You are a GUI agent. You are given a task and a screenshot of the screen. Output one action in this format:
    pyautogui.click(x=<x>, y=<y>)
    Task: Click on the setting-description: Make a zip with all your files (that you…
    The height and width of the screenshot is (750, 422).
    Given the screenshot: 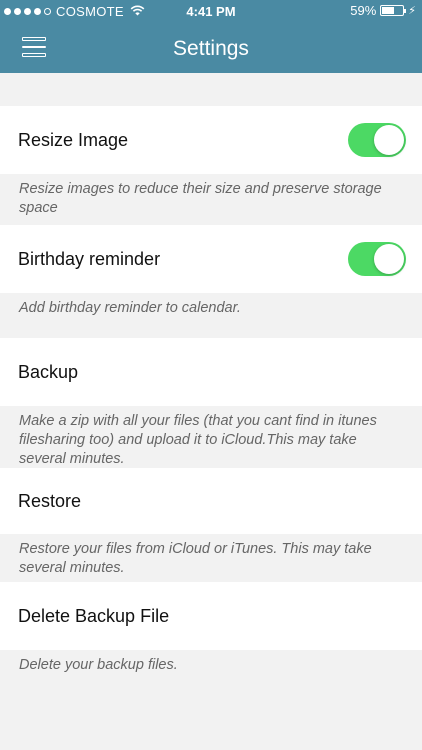 What is the action you would take?
    pyautogui.click(x=211, y=437)
    